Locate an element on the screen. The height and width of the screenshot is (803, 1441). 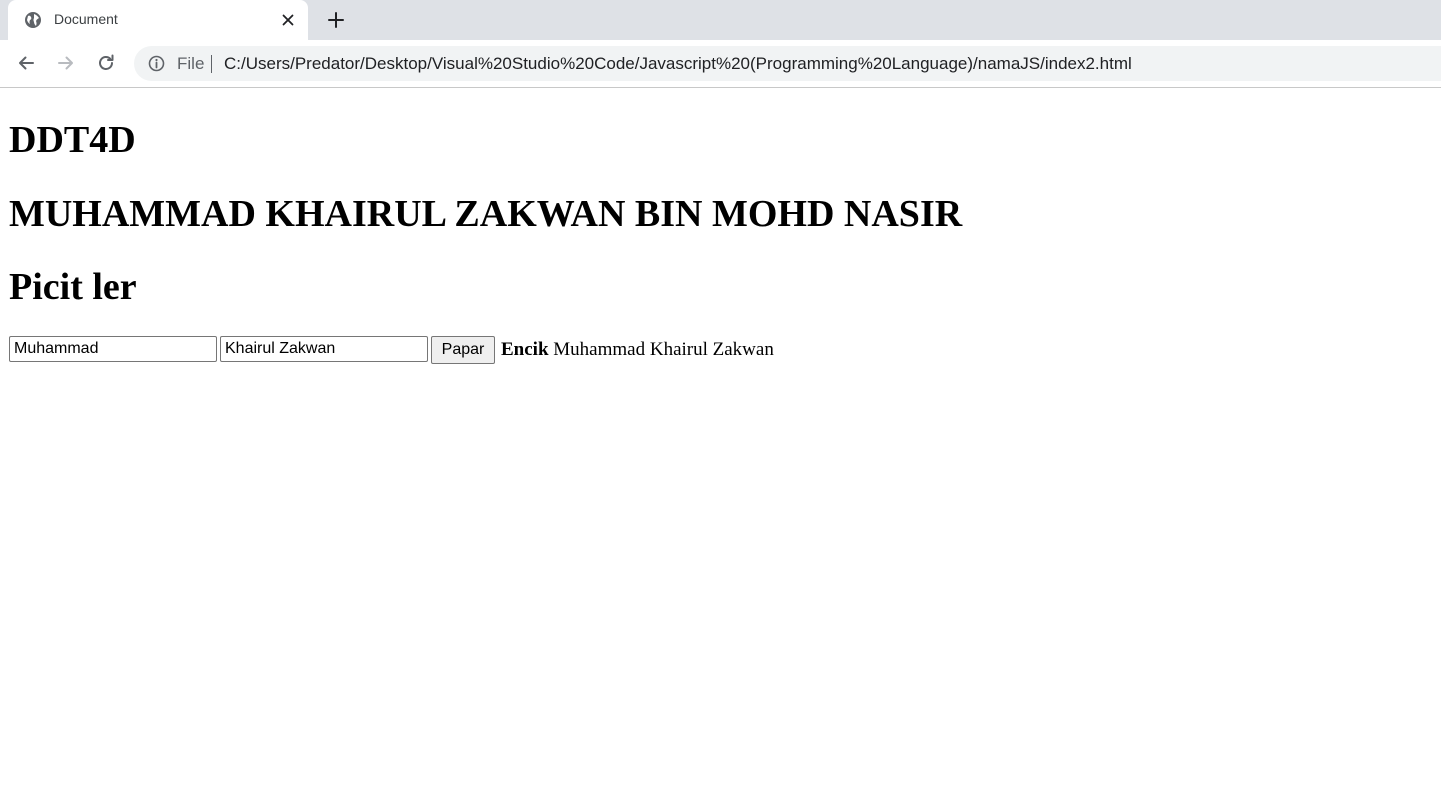
papar-button: Papar is located at coordinates (463, 350).